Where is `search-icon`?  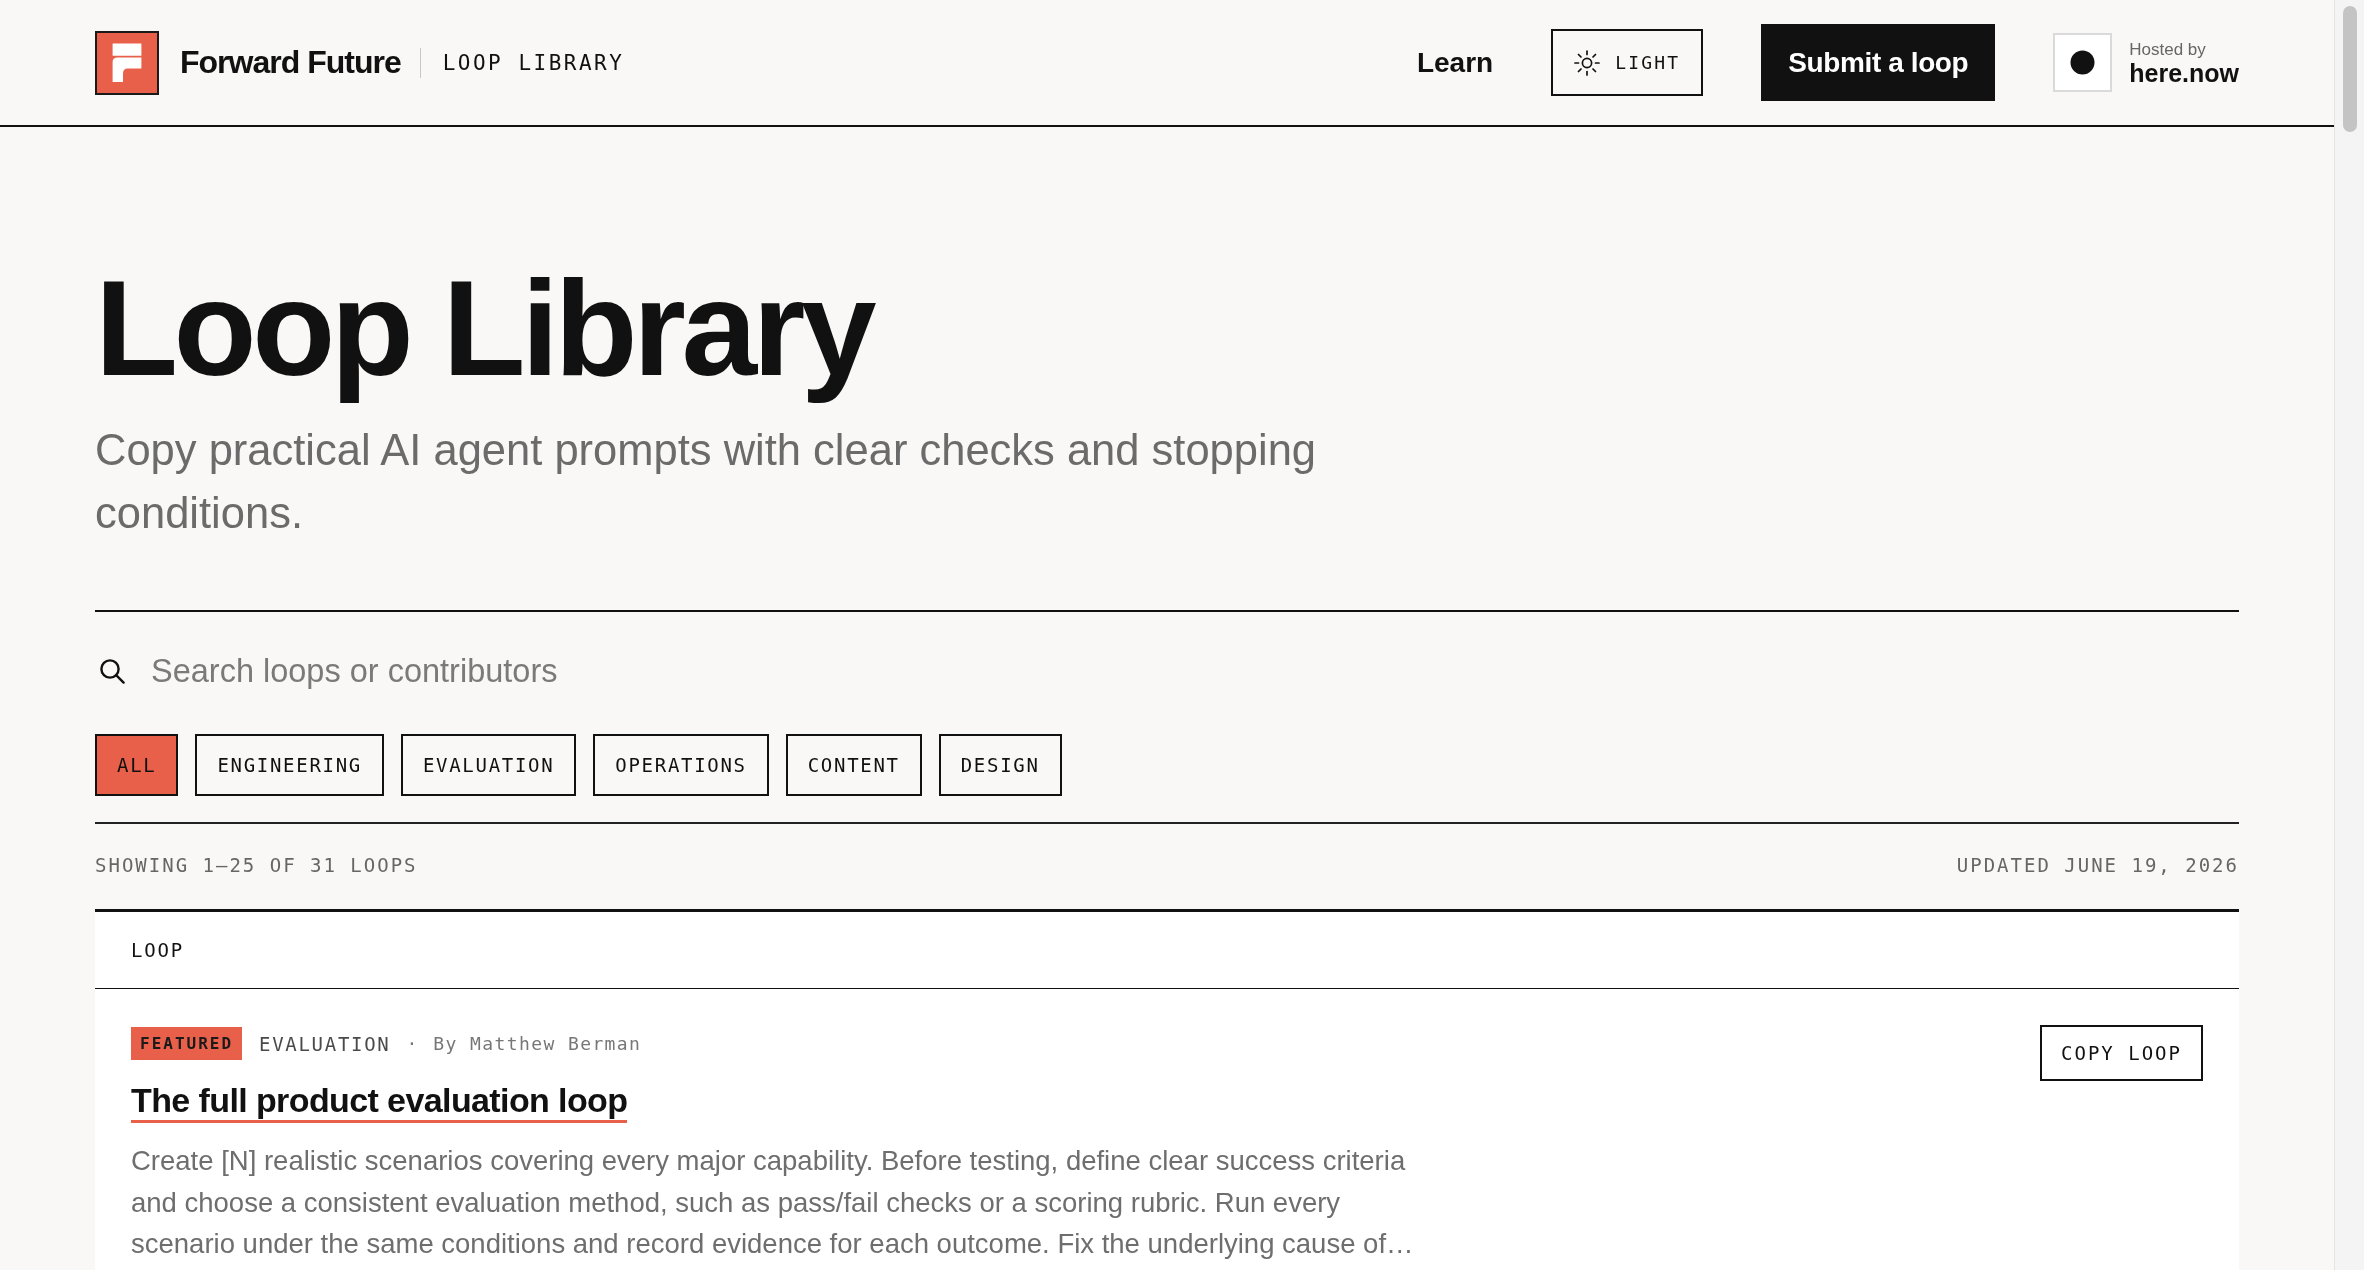
search-icon is located at coordinates (112, 671).